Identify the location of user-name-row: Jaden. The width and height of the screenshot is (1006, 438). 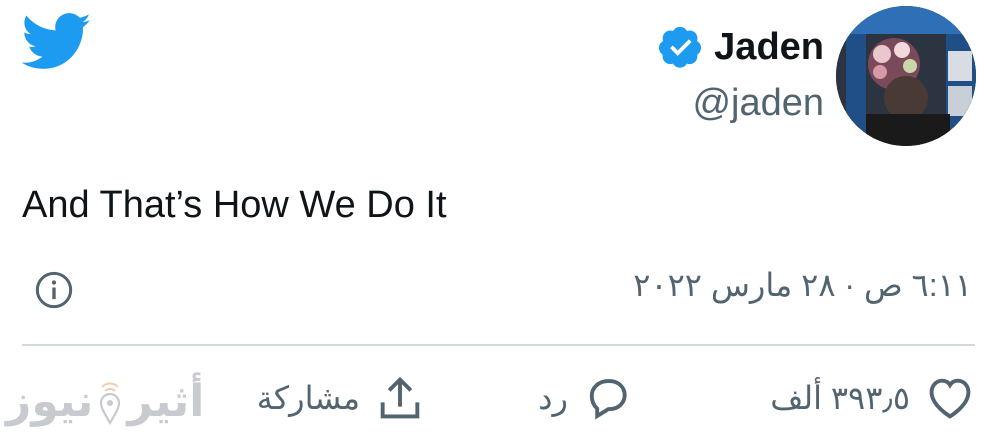
(741, 47).